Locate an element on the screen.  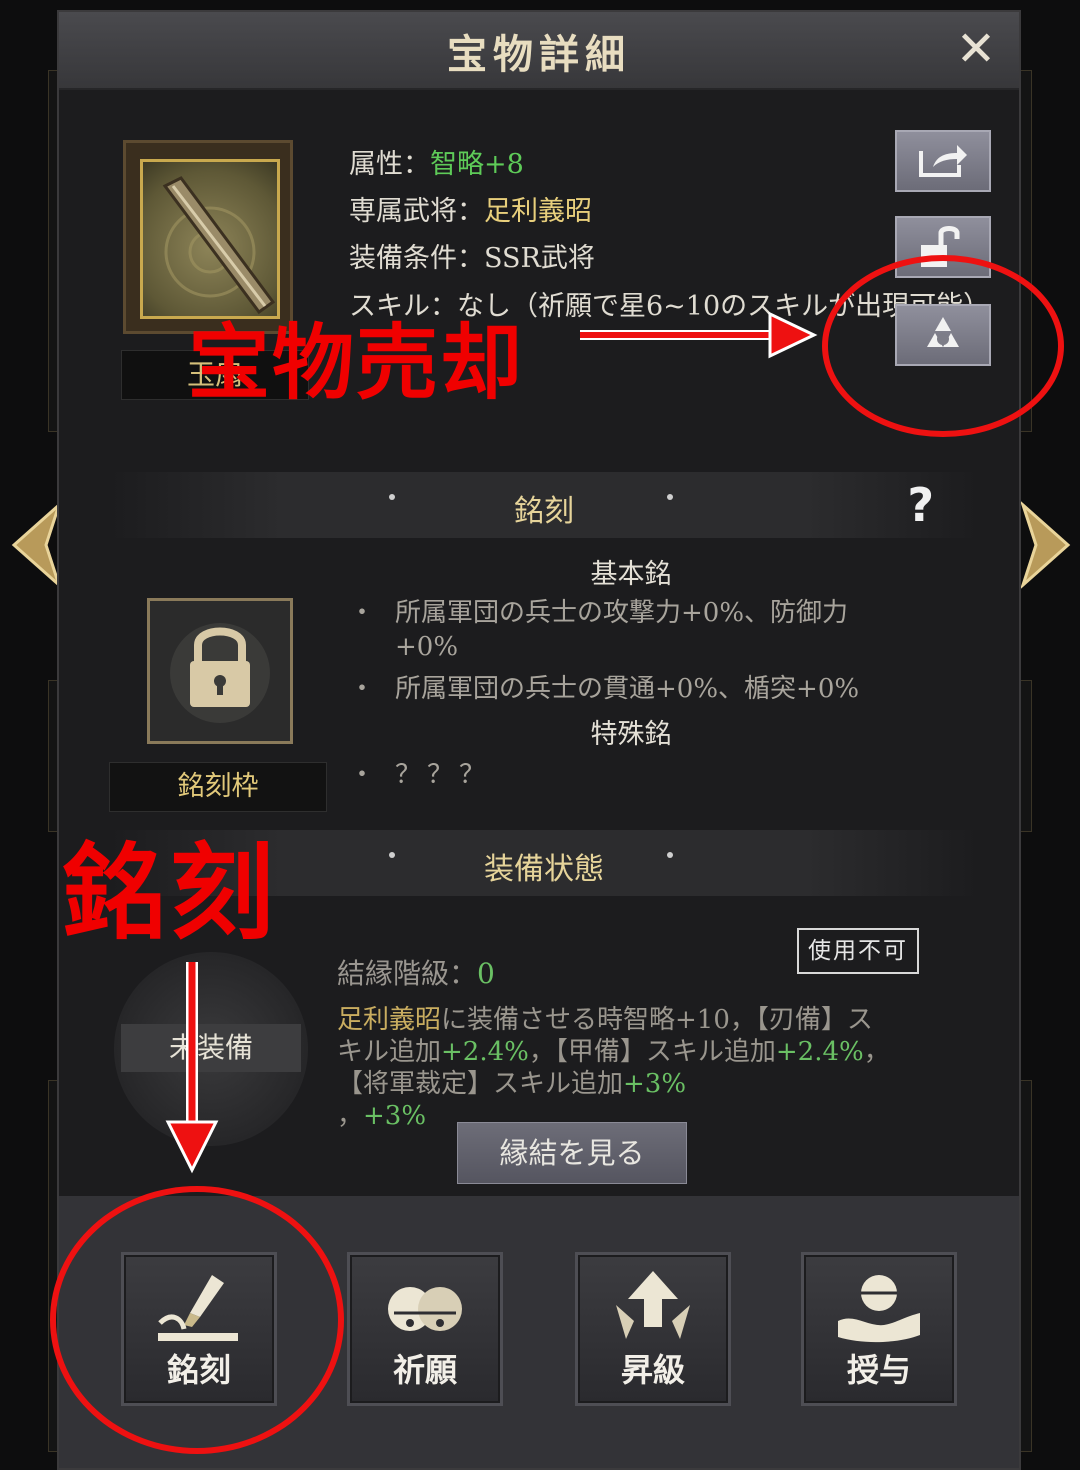
engrave-section-header: 銘刻 ? is located at coordinates (544, 505).